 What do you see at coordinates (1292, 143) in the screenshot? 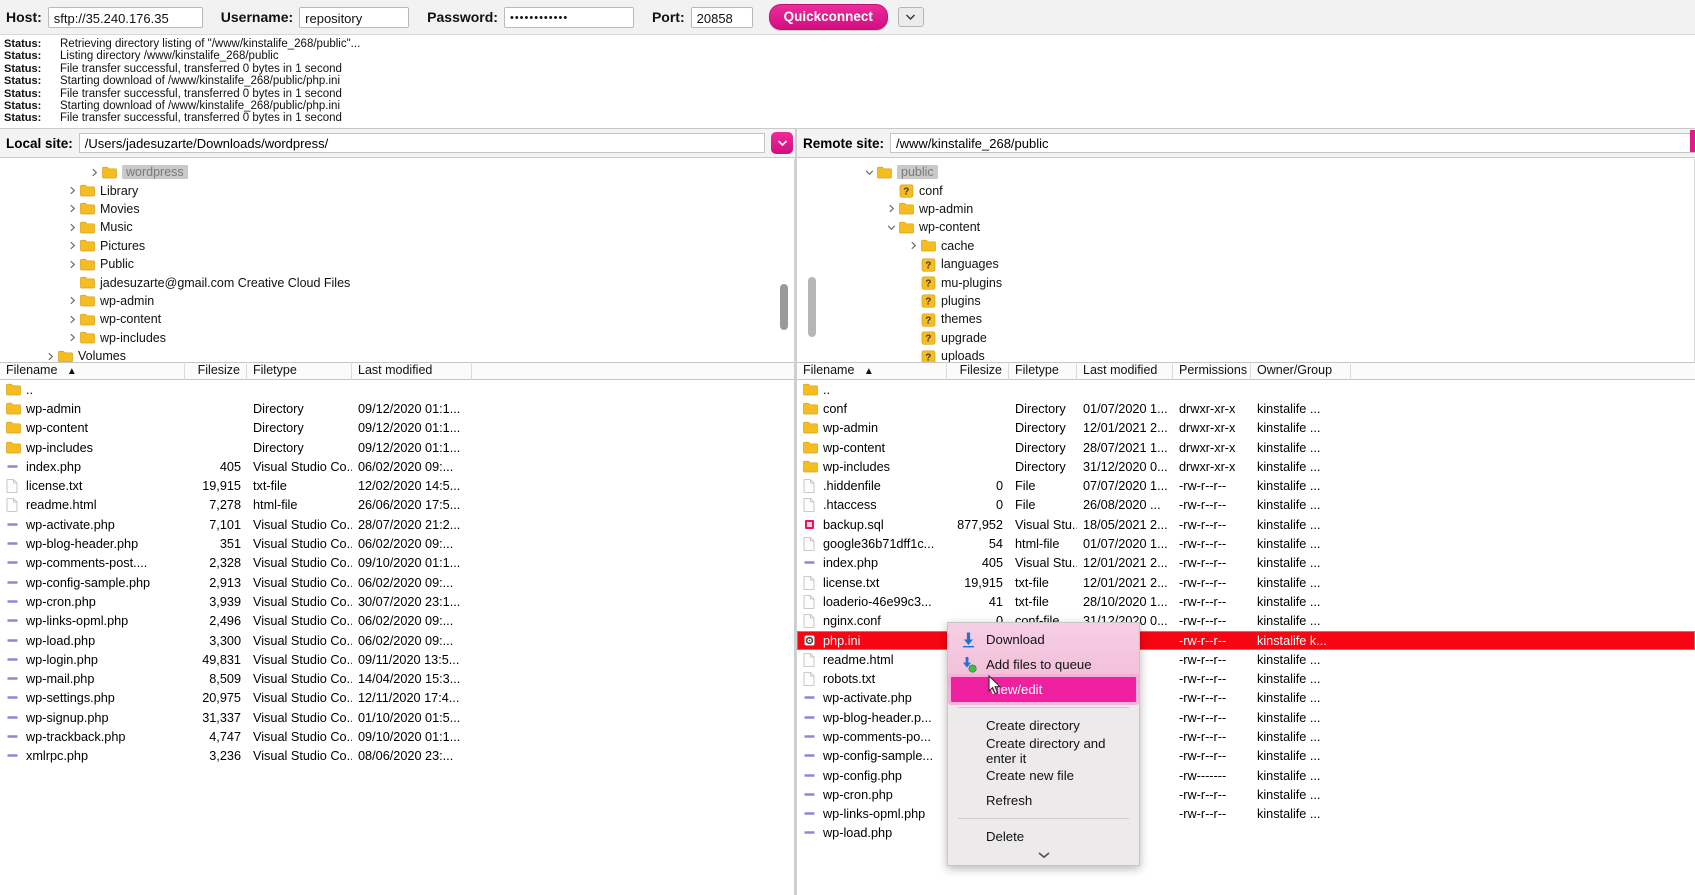
I see `remote-site-path-input: /www/kinstalife_268/public` at bounding box center [1292, 143].